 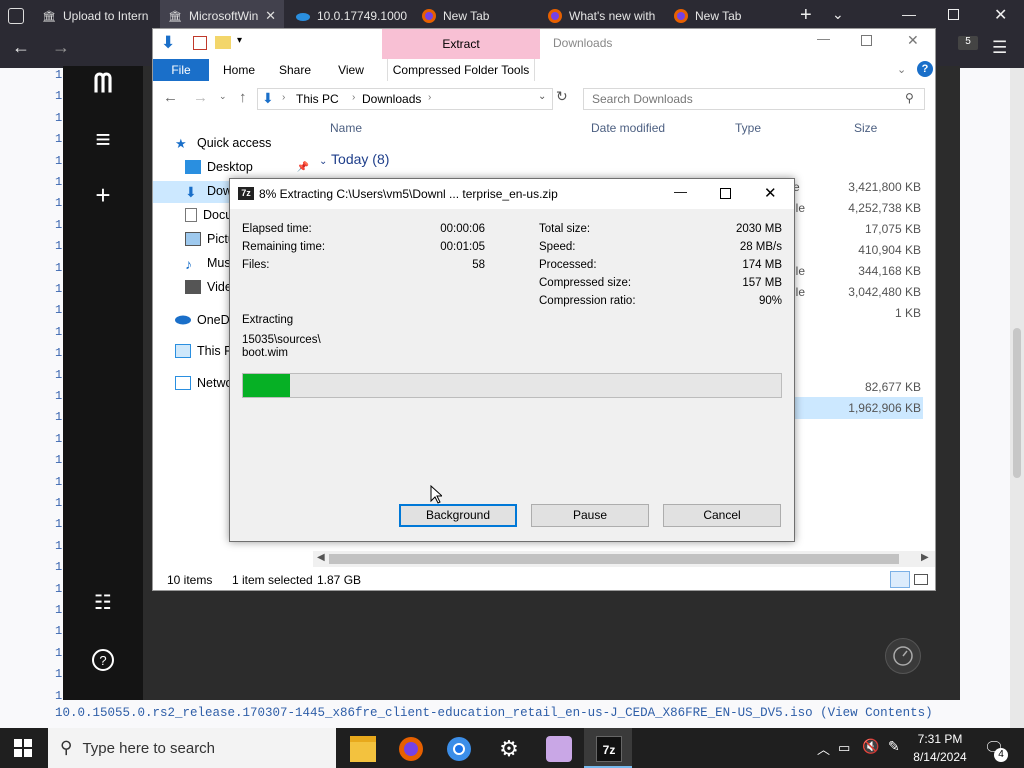 What do you see at coordinates (461, 70) in the screenshot?
I see `tab-compressed-folder-tools: Compressed Folder Tools` at bounding box center [461, 70].